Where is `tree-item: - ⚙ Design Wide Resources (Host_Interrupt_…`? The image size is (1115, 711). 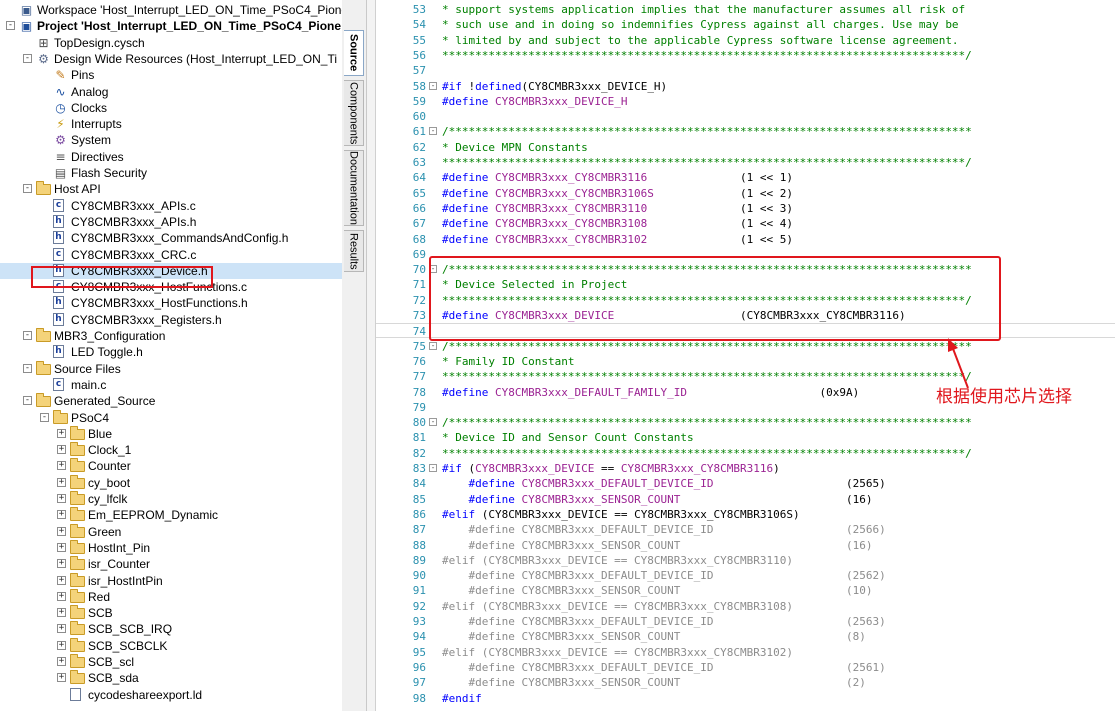
tree-item: - ⚙ Design Wide Resources (Host_Interrupt_… is located at coordinates (171, 59).